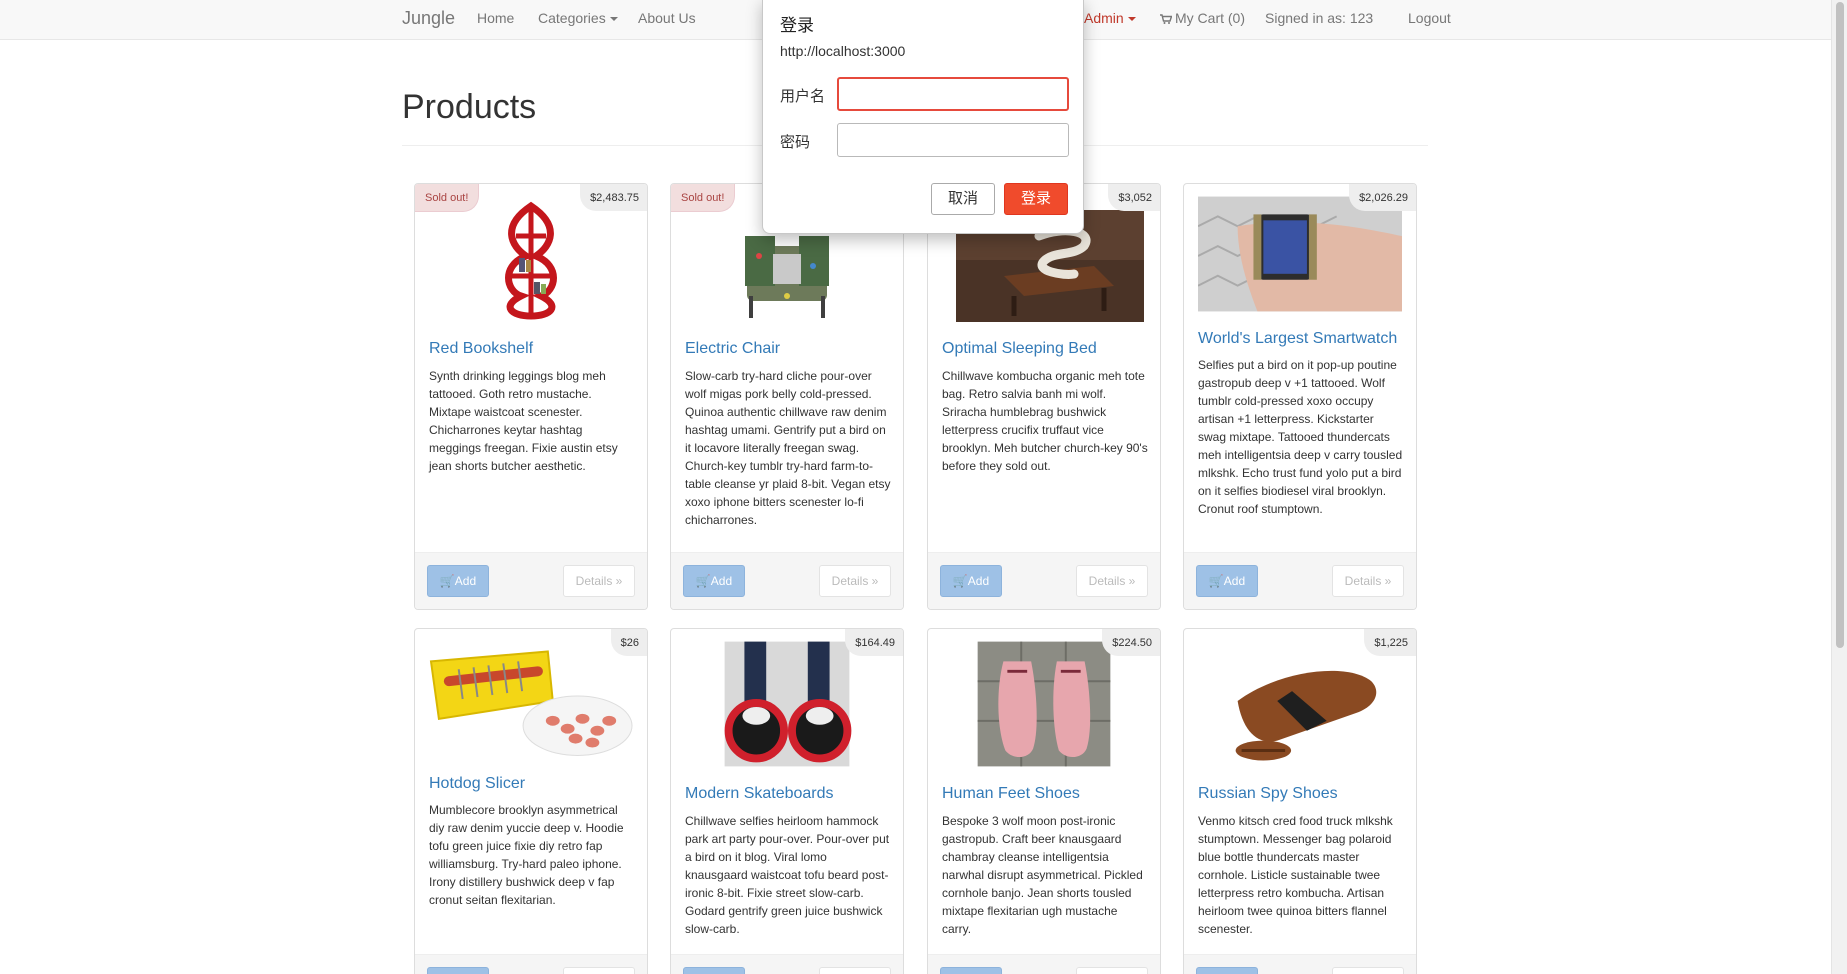 Image resolution: width=1847 pixels, height=974 pixels. I want to click on nav-admin-dropdown: Admin, so click(1110, 18).